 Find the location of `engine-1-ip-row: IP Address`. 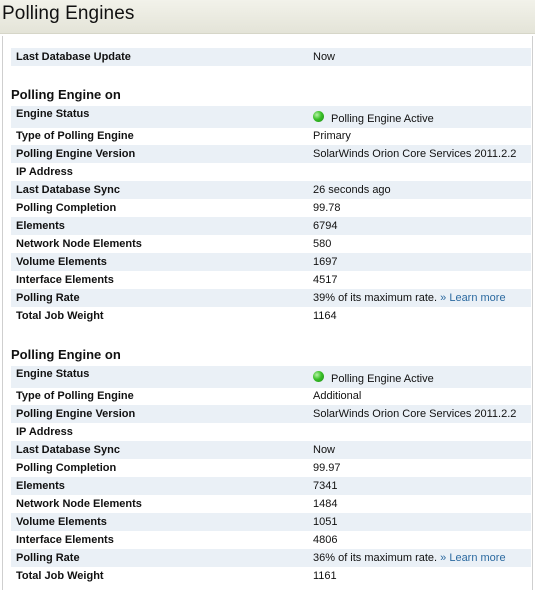

engine-1-ip-row: IP Address is located at coordinates (271, 172).